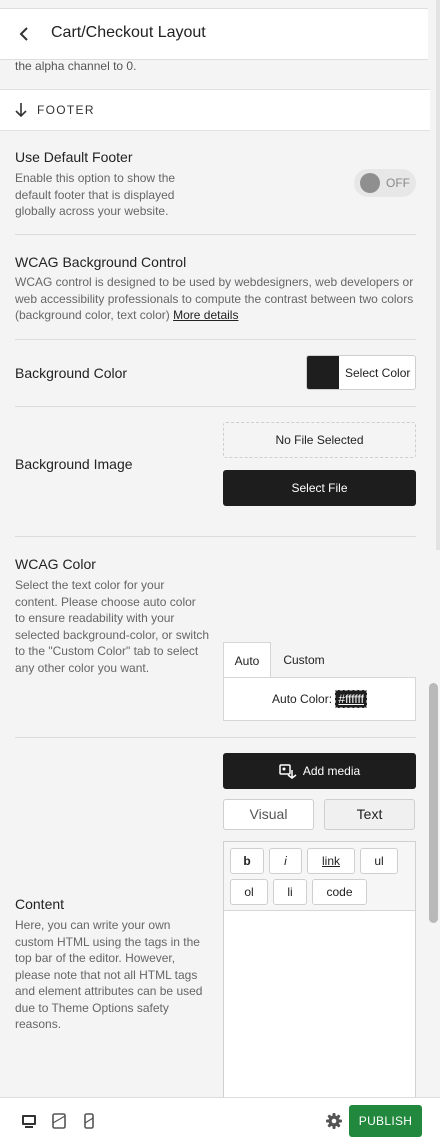 Image resolution: width=440 pixels, height=1144 pixels. Describe the element at coordinates (71, 373) in the screenshot. I see `background-color-title: Background Color` at that location.